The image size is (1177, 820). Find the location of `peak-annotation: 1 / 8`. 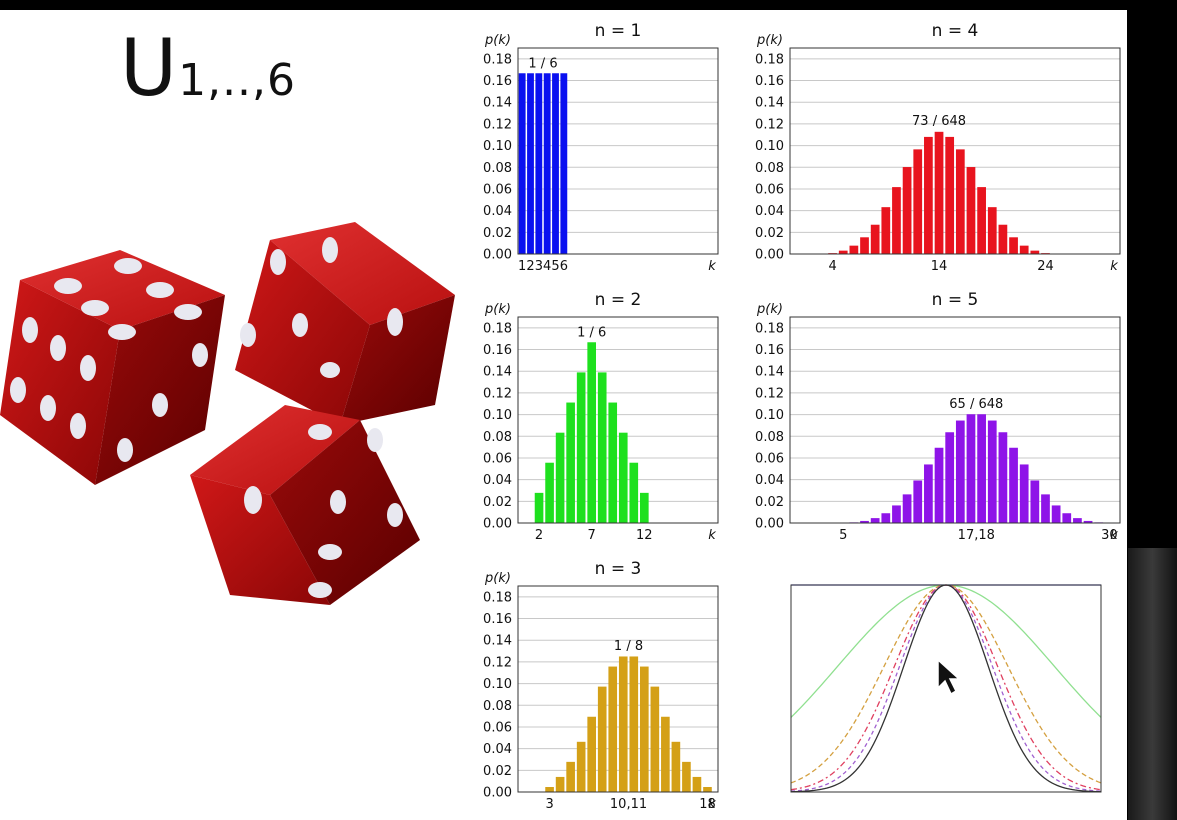

peak-annotation: 1 / 8 is located at coordinates (628, 646).